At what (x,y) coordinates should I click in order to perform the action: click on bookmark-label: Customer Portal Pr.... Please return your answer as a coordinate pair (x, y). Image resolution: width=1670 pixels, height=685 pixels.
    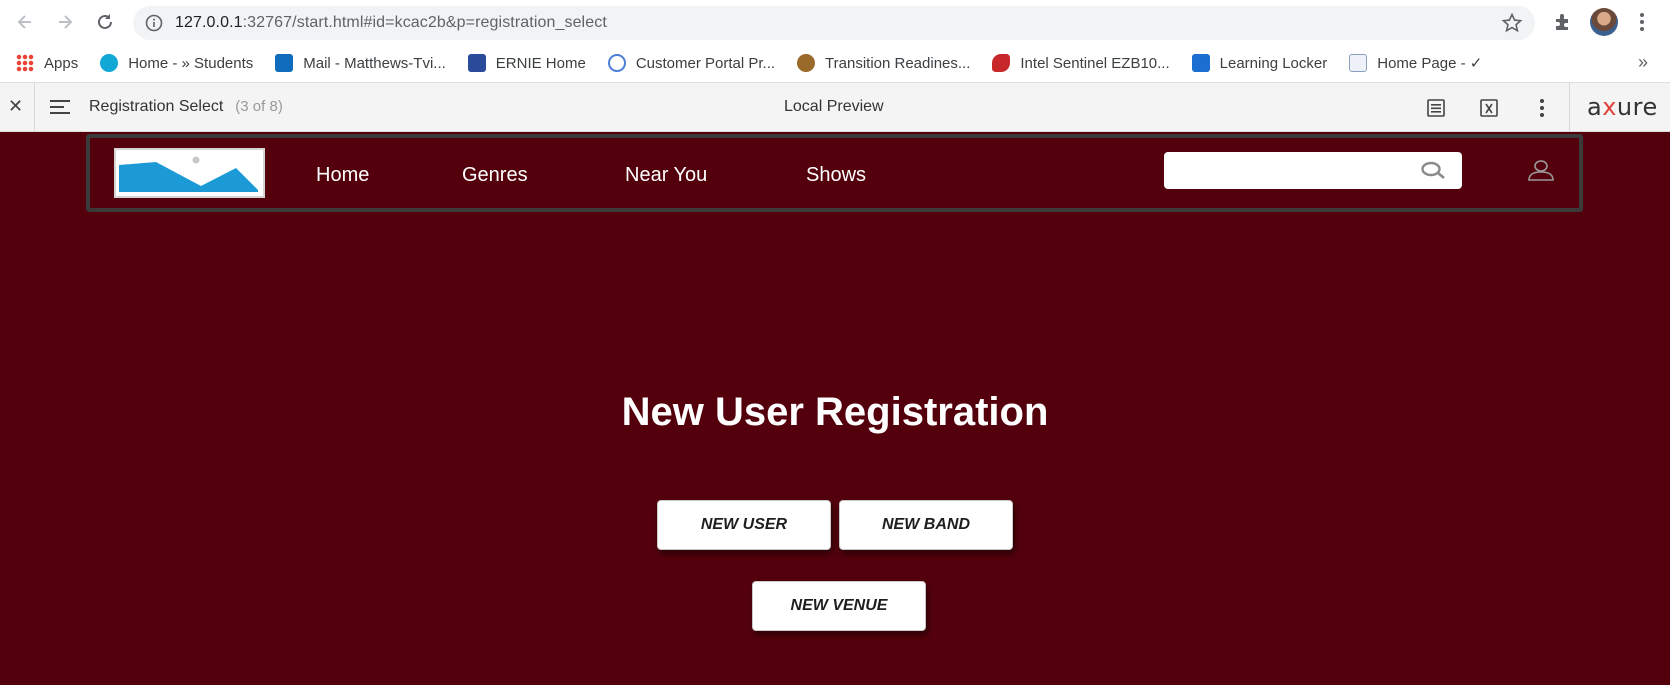
    Looking at the image, I should click on (705, 63).